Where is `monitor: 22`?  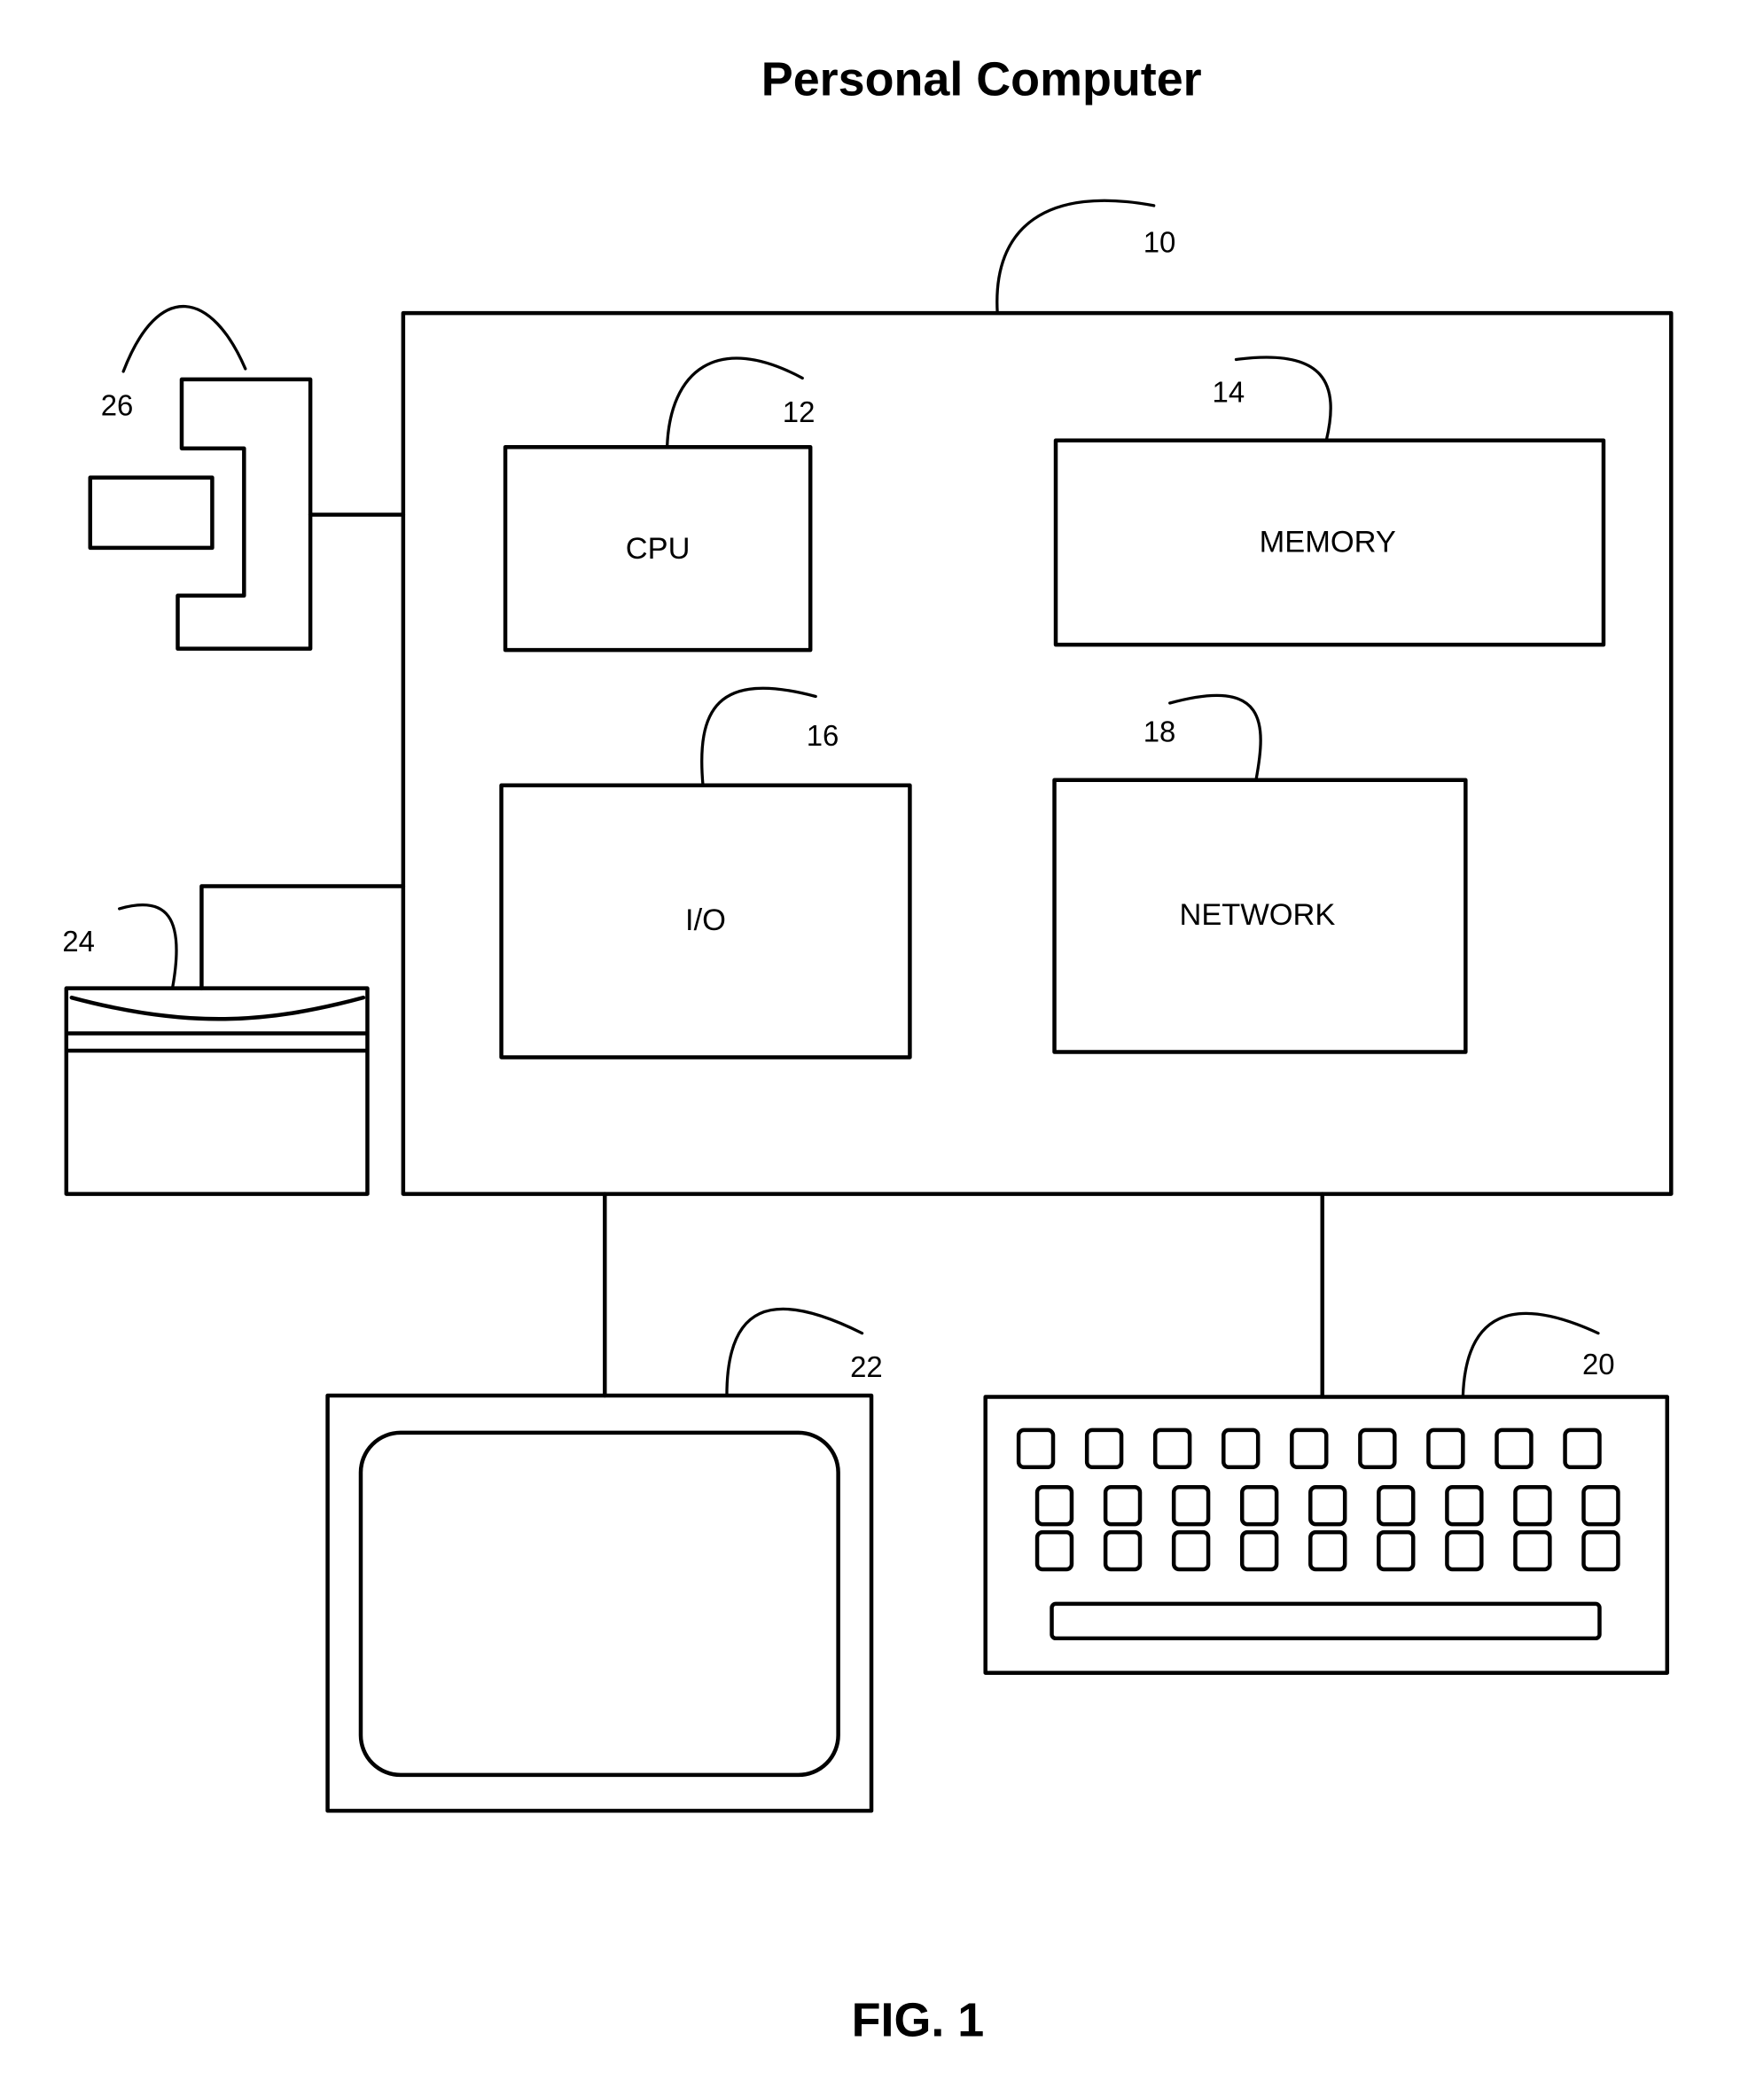 monitor: 22 is located at coordinates (604, 1502).